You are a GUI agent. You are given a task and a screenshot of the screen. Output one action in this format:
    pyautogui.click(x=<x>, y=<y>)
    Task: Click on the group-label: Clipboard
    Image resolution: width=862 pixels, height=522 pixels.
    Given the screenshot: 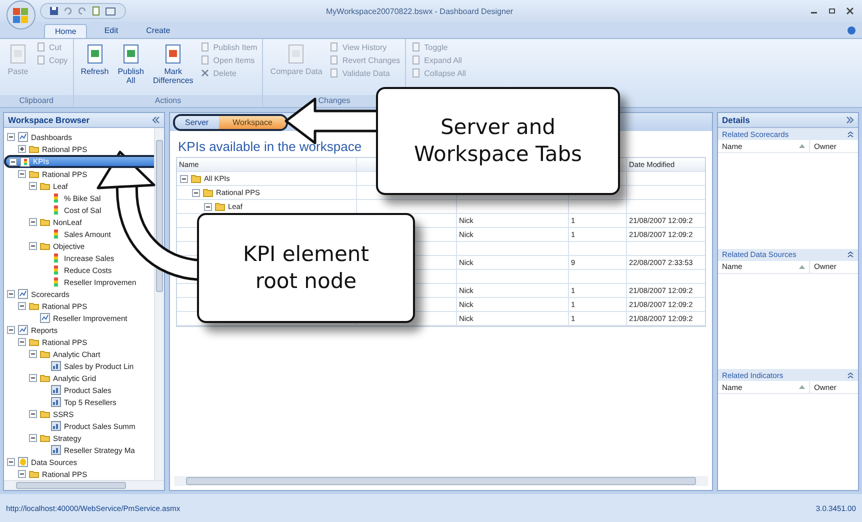 What is the action you would take?
    pyautogui.click(x=36, y=101)
    